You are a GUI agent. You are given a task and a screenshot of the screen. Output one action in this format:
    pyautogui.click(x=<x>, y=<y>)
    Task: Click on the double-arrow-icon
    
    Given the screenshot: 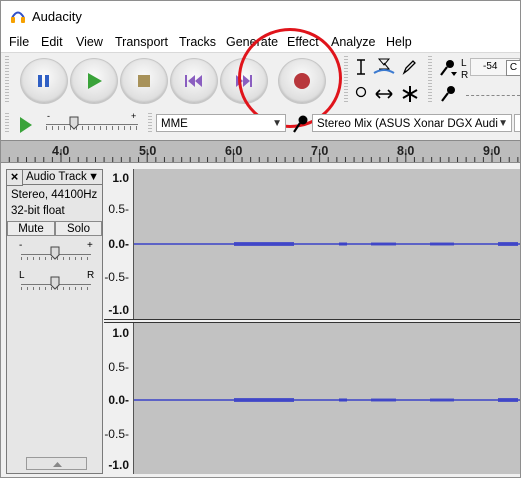 What is the action you would take?
    pyautogui.click(x=384, y=94)
    